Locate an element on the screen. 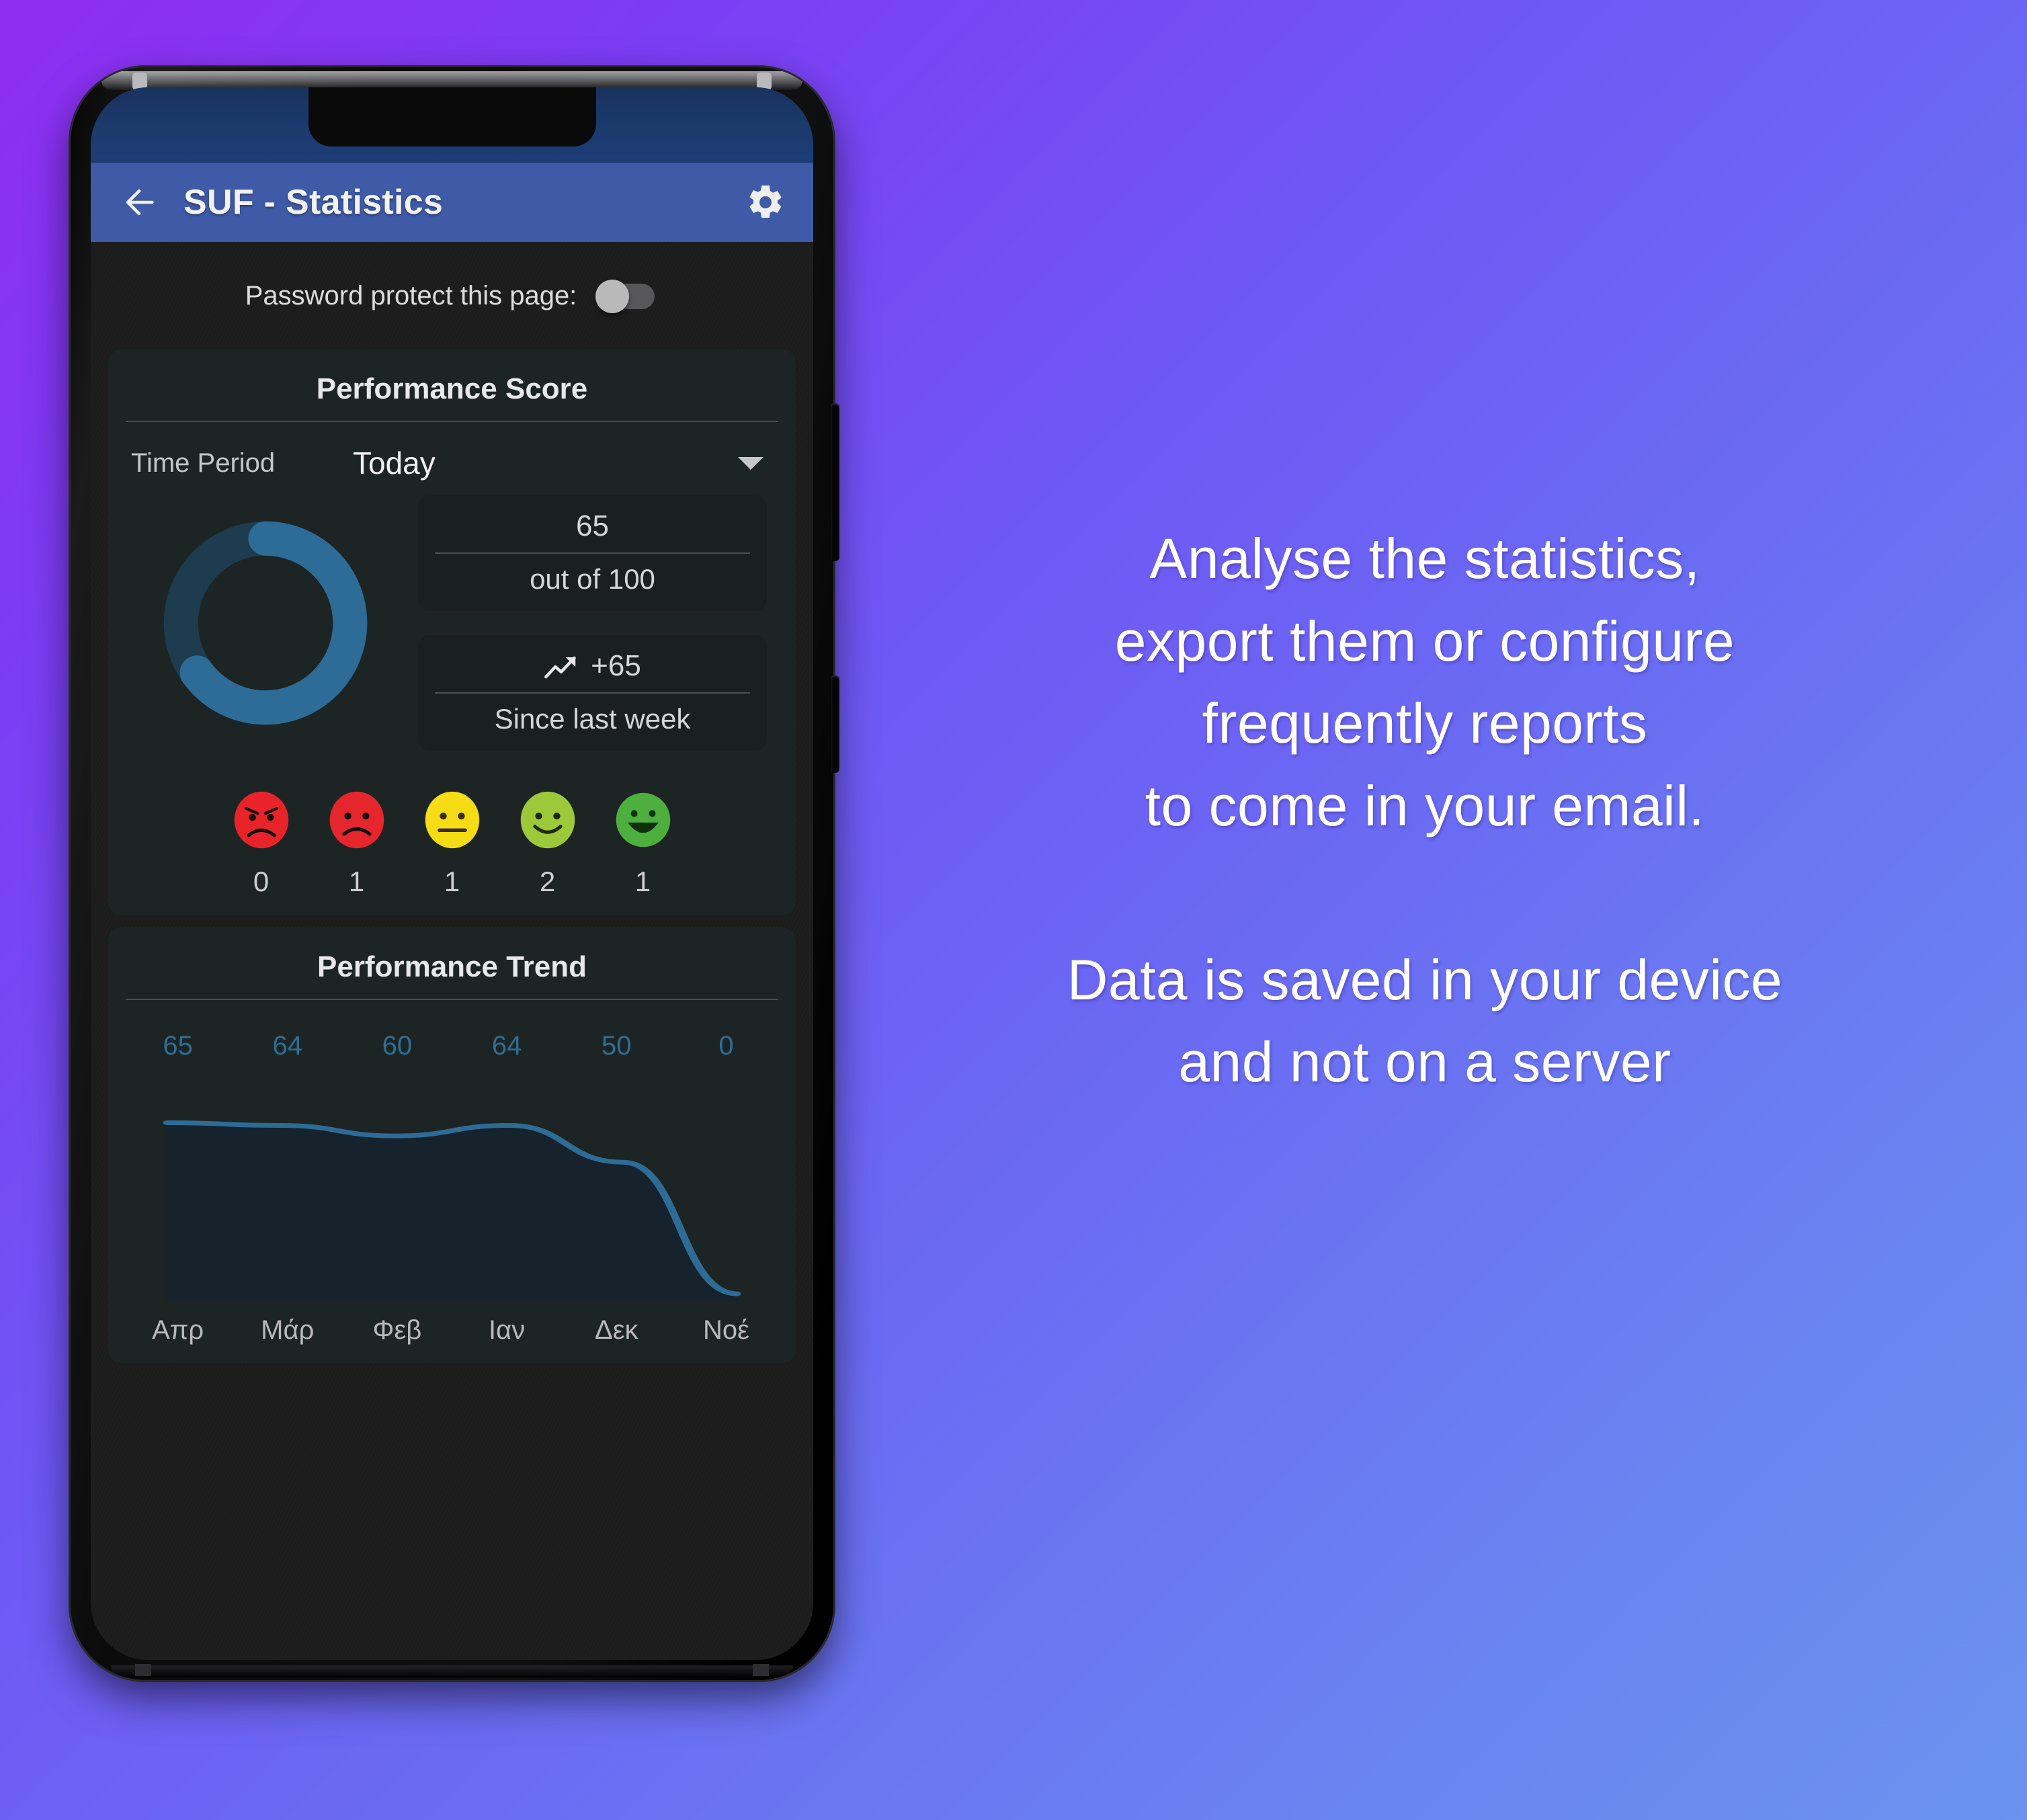 Image resolution: width=2027 pixels, height=1820 pixels. score-trend-value: +65 is located at coordinates (616, 666).